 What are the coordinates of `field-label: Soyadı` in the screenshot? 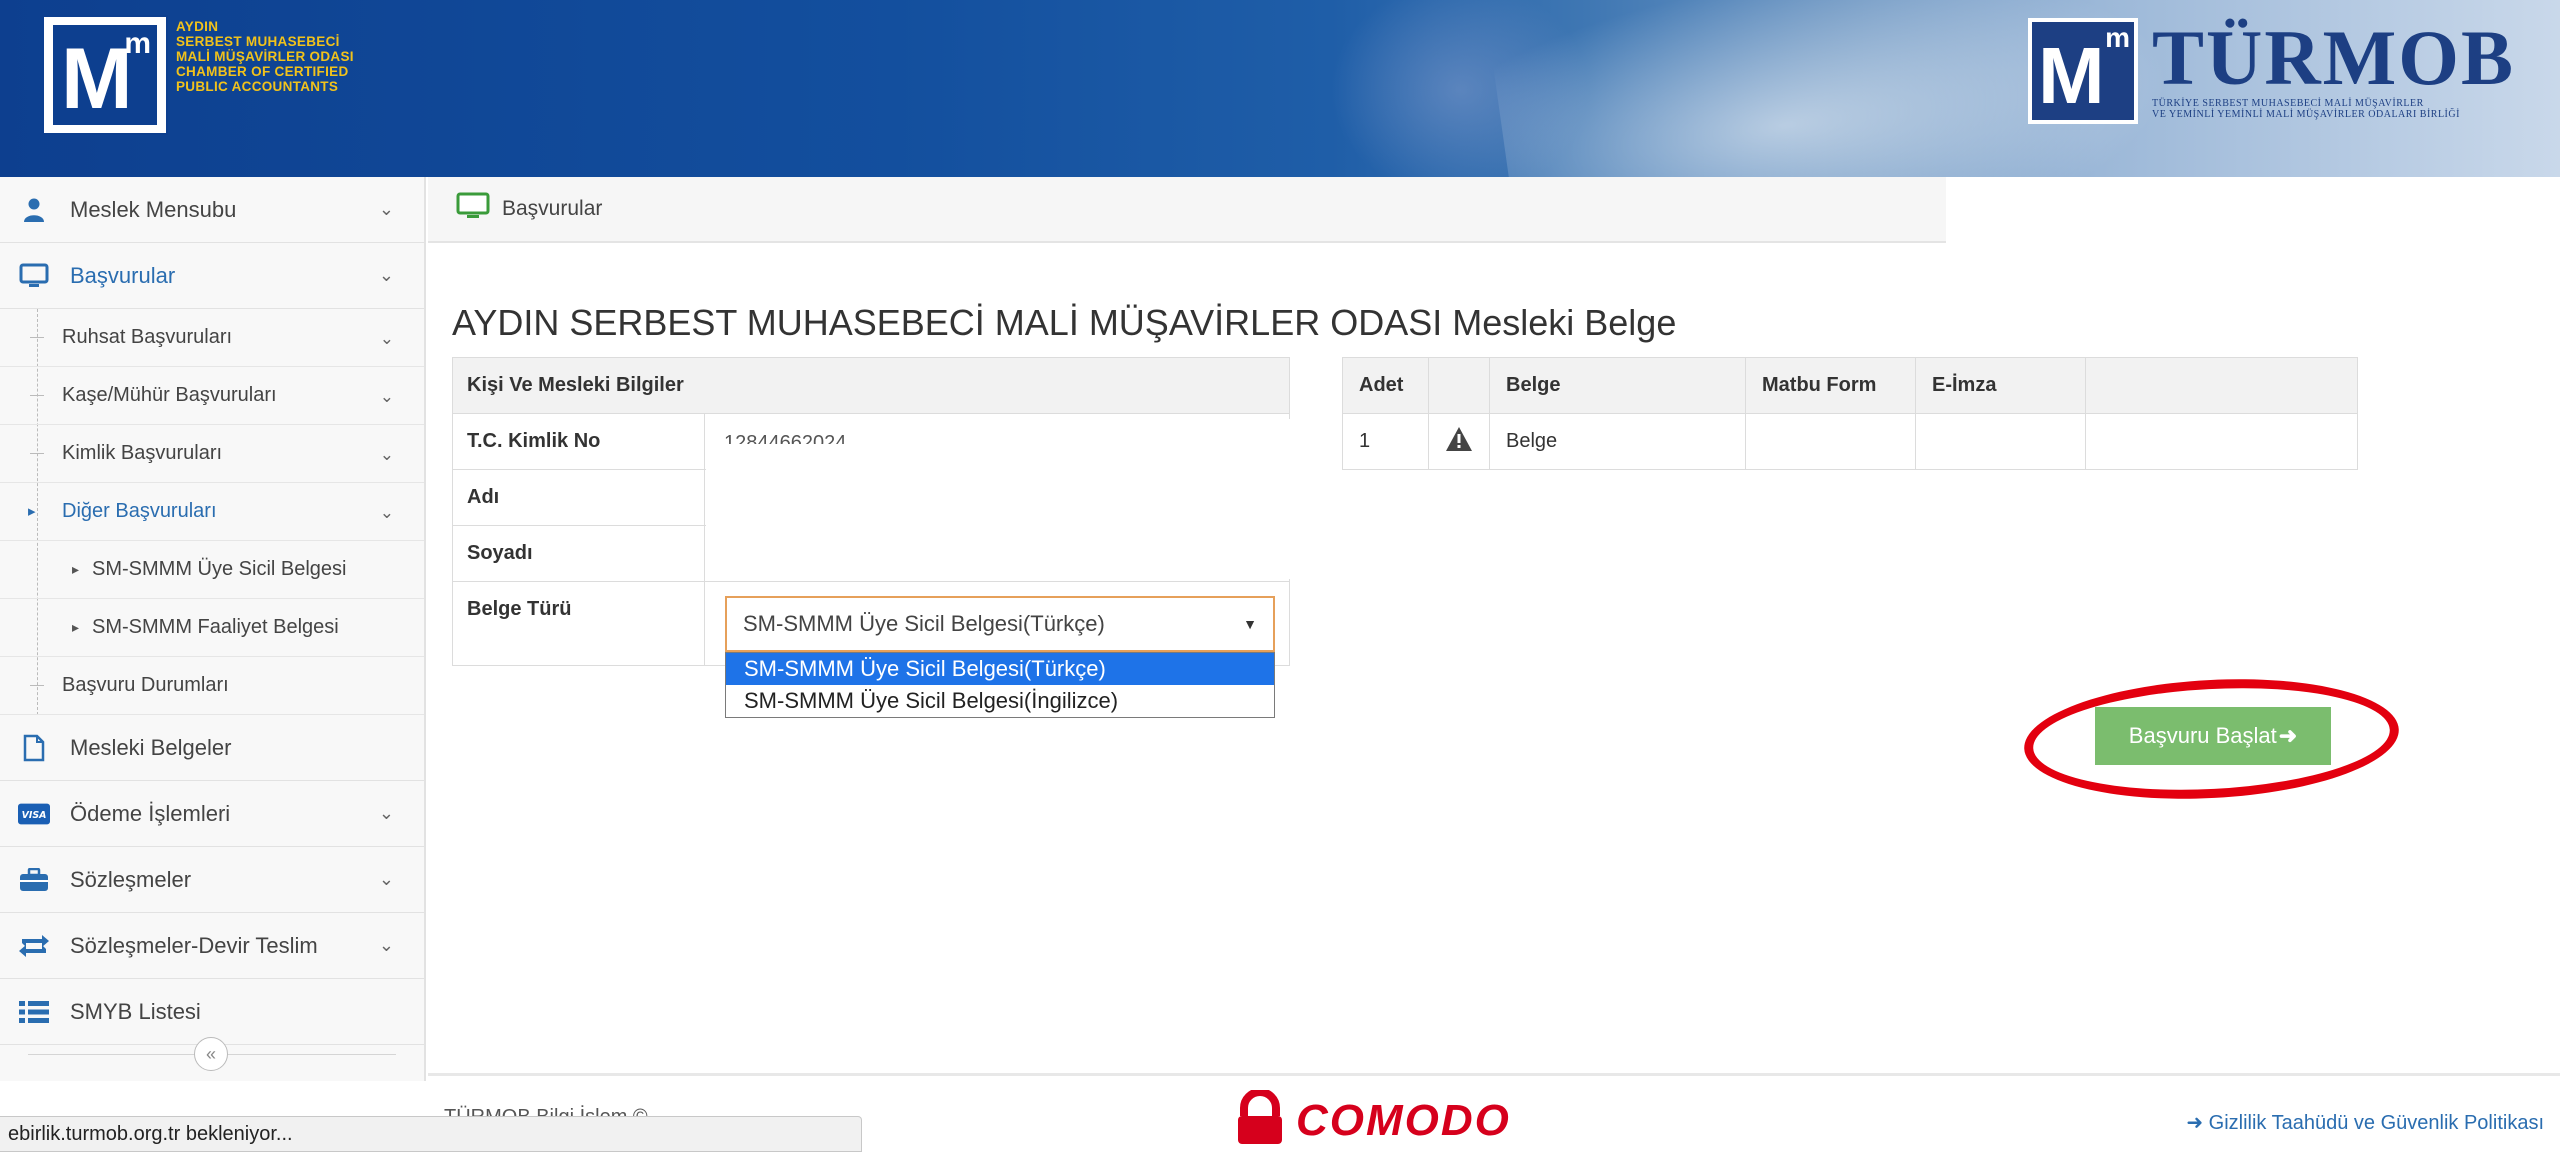 It's located at (578, 553).